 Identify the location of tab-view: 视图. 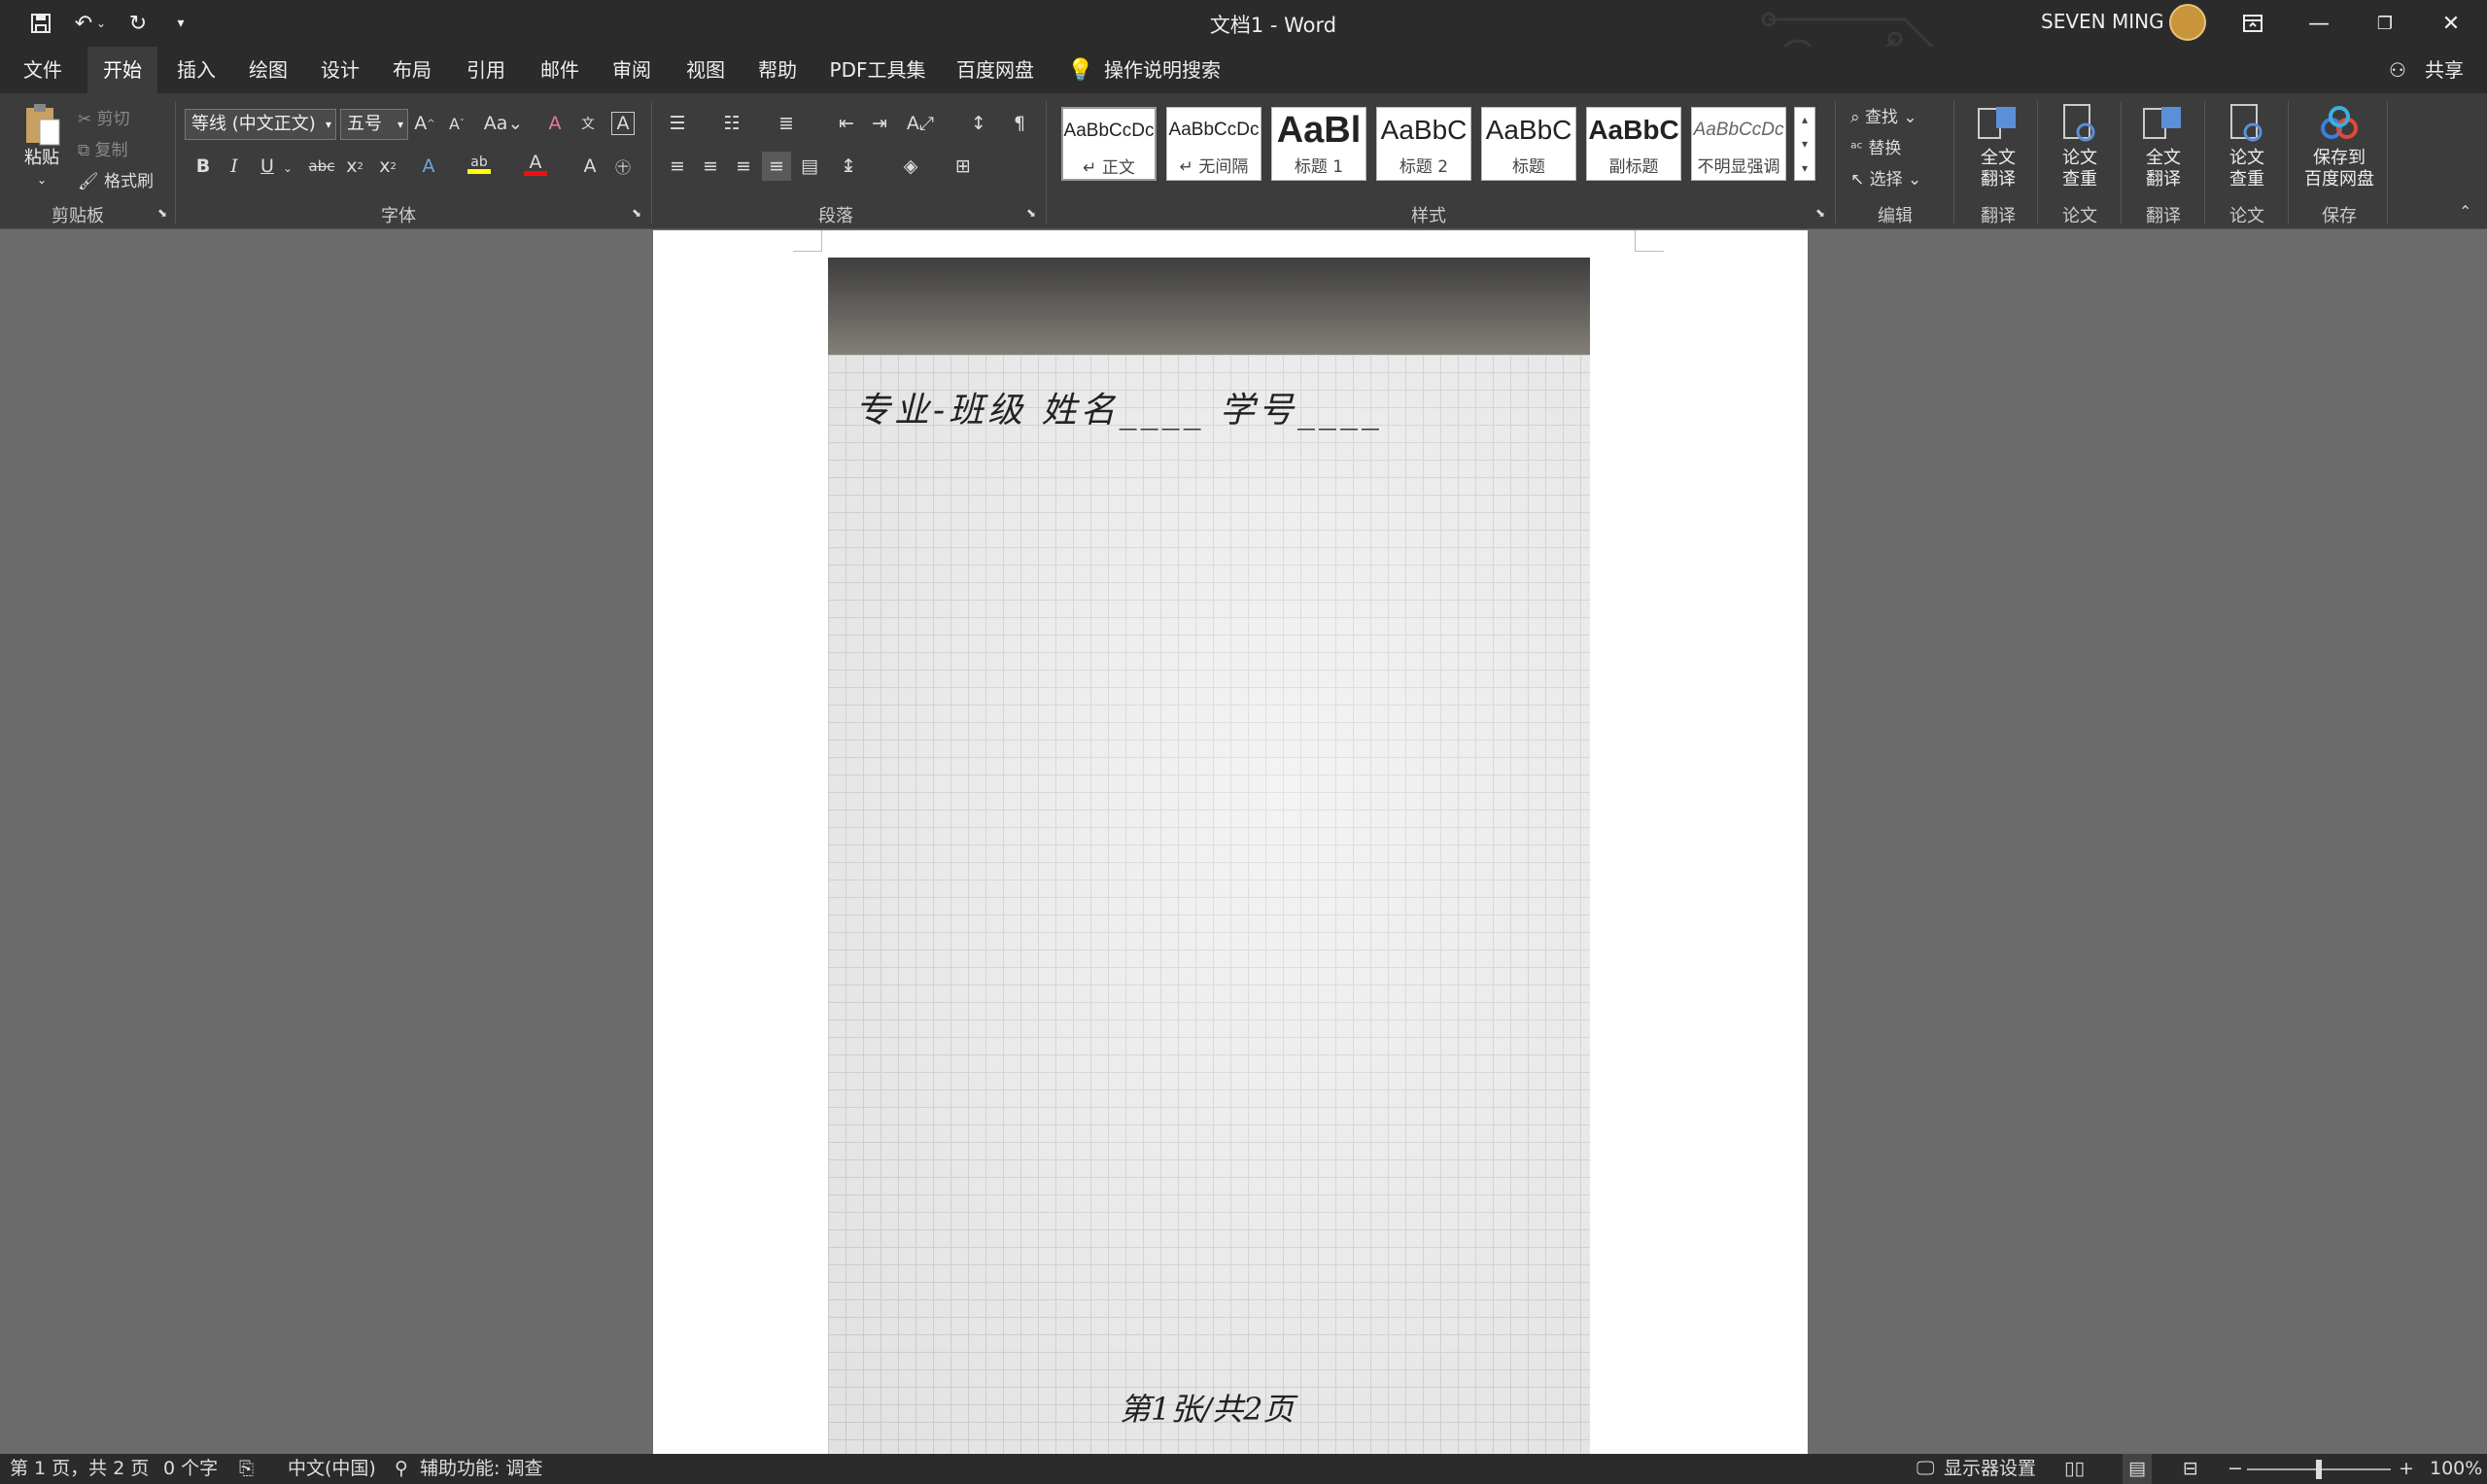
(705, 70).